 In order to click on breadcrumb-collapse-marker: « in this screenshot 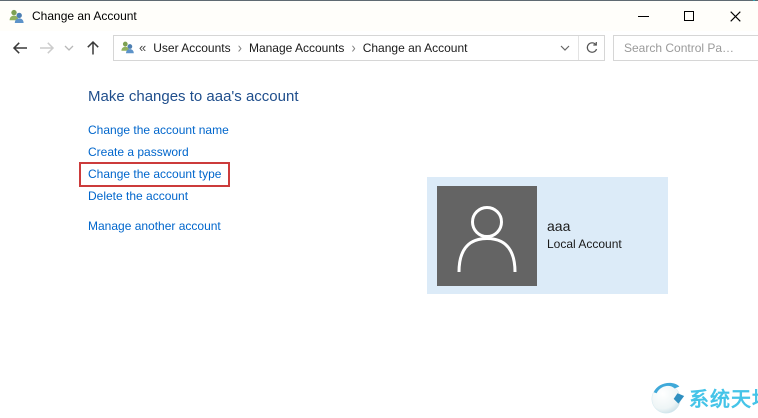, I will do `click(141, 47)`.